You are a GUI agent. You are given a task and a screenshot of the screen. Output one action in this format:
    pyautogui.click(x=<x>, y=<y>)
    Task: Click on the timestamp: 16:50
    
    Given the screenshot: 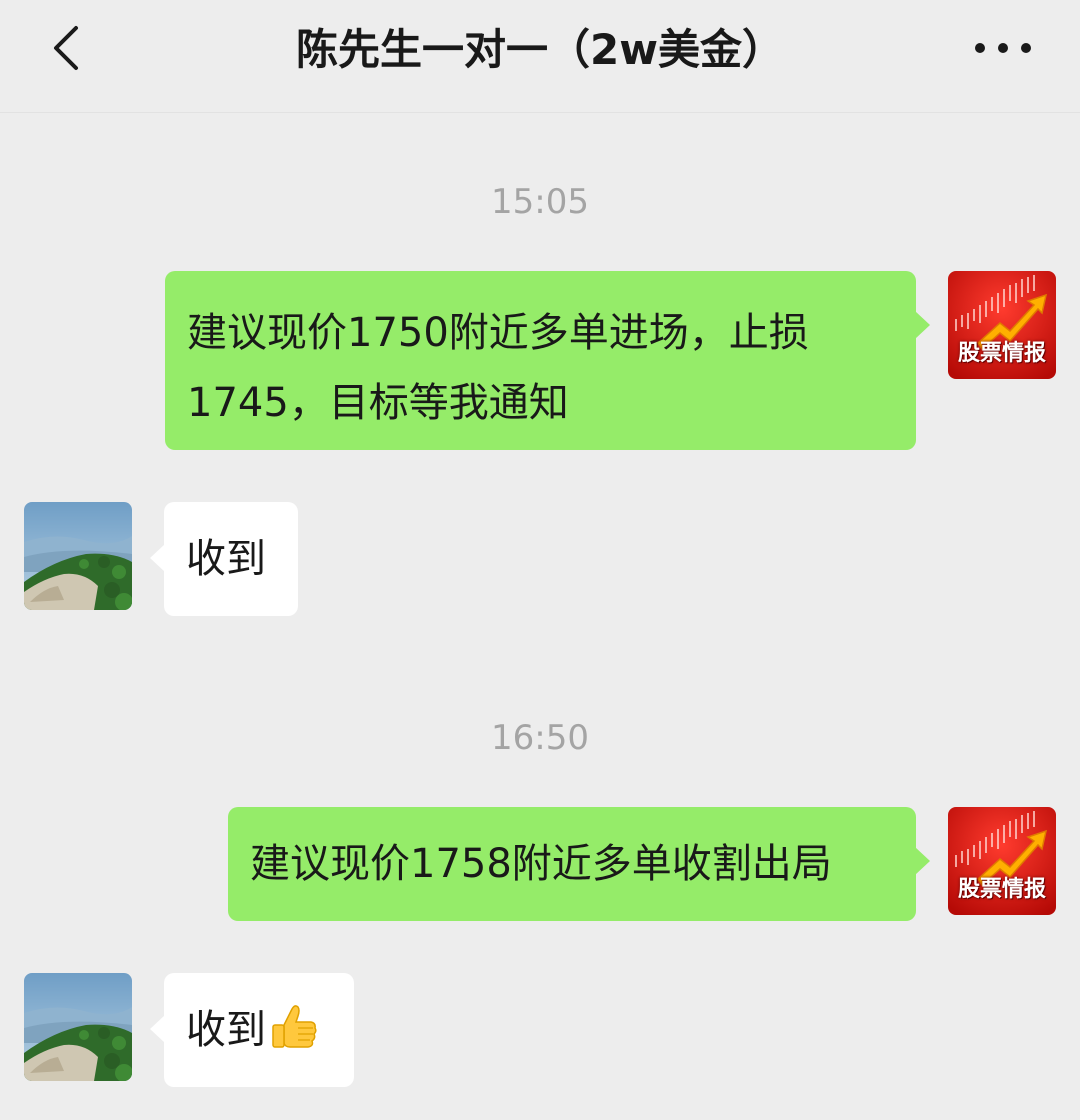 What is the action you would take?
    pyautogui.click(x=540, y=738)
    